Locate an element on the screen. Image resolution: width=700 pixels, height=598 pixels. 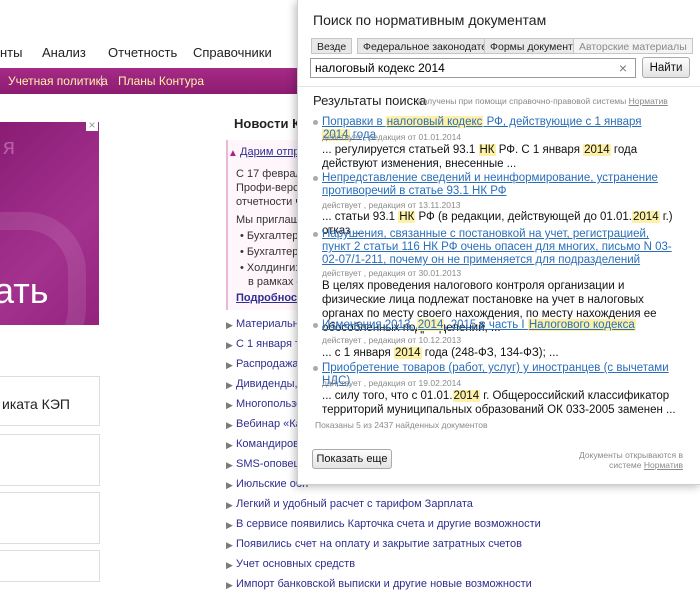
search-term-highlight: налоговый кодекс is located at coordinates (434, 122).